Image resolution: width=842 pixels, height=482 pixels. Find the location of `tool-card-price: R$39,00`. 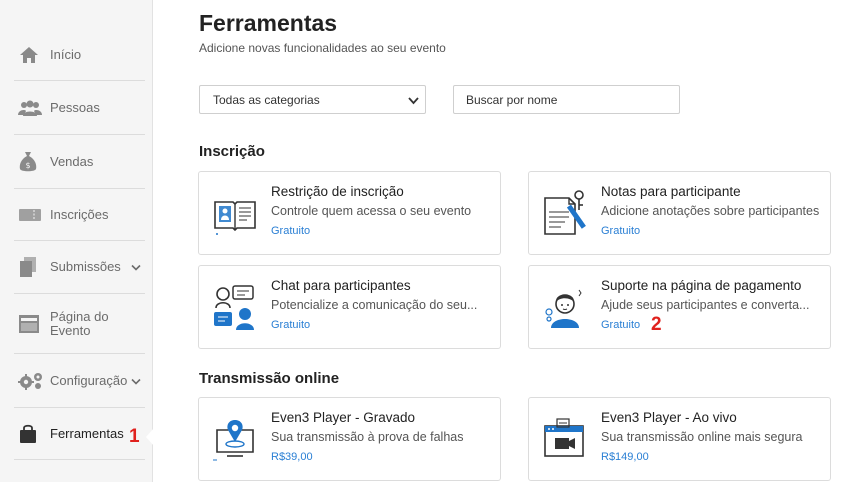

tool-card-price: R$39,00 is located at coordinates (292, 457).